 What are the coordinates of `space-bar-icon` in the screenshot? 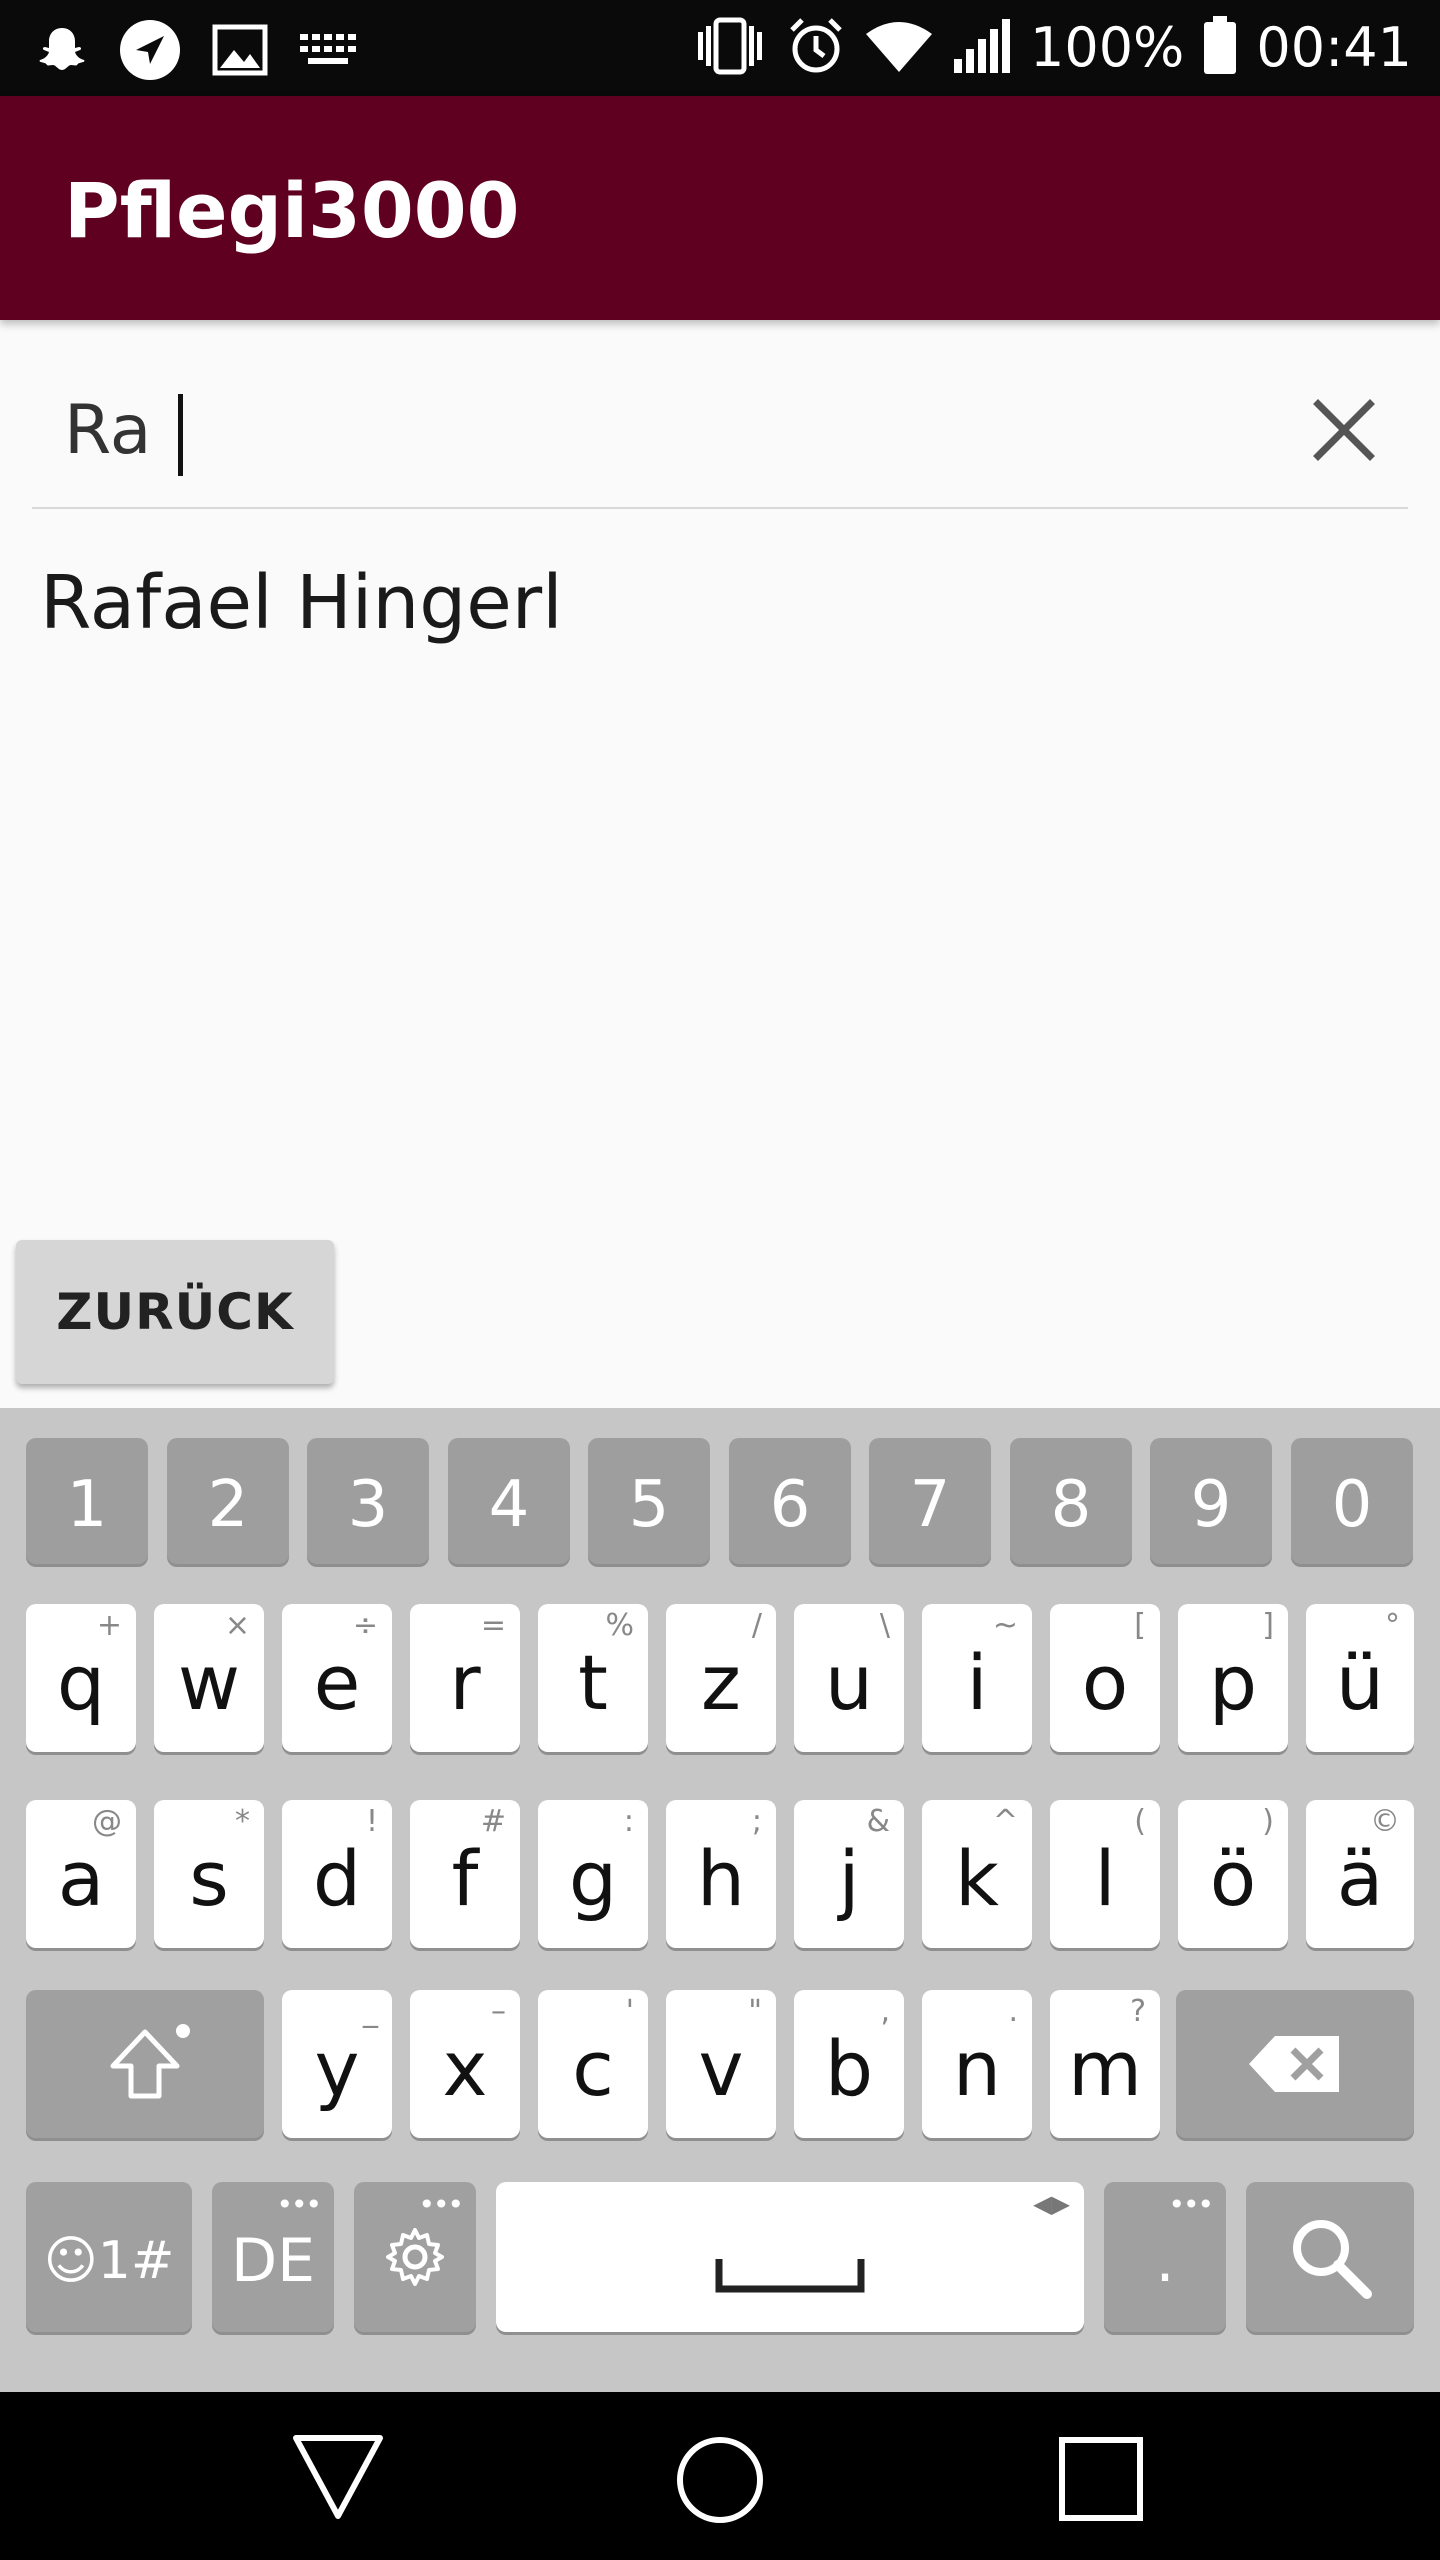 It's located at (790, 2276).